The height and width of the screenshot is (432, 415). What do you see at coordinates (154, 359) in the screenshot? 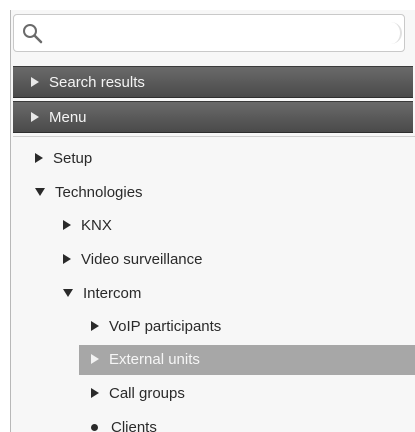
I see `tree-item-label: External units` at bounding box center [154, 359].